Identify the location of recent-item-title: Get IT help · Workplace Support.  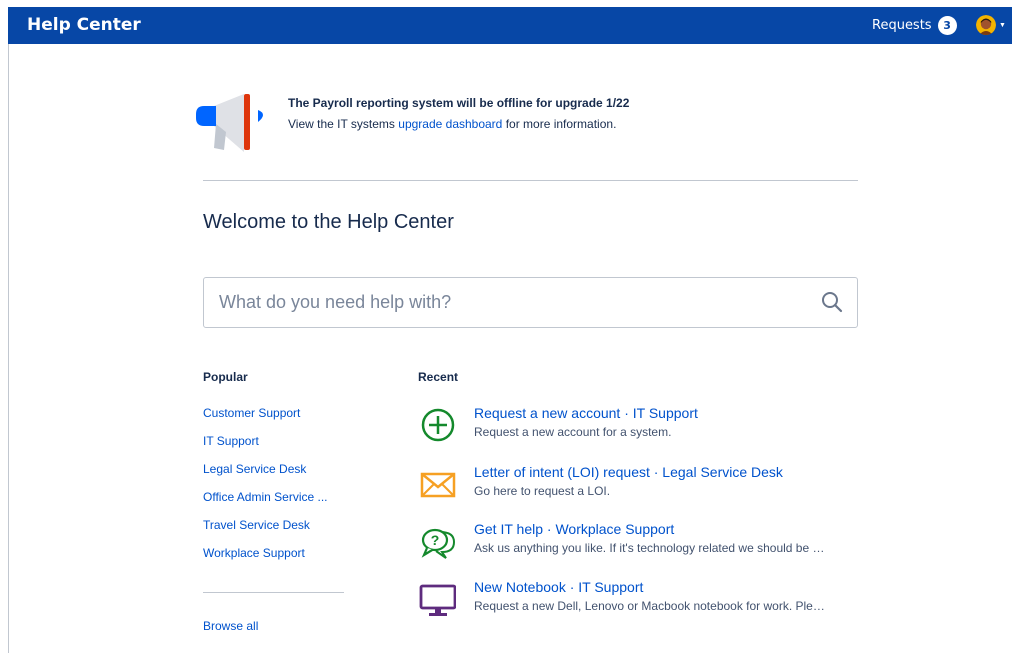
(574, 529).